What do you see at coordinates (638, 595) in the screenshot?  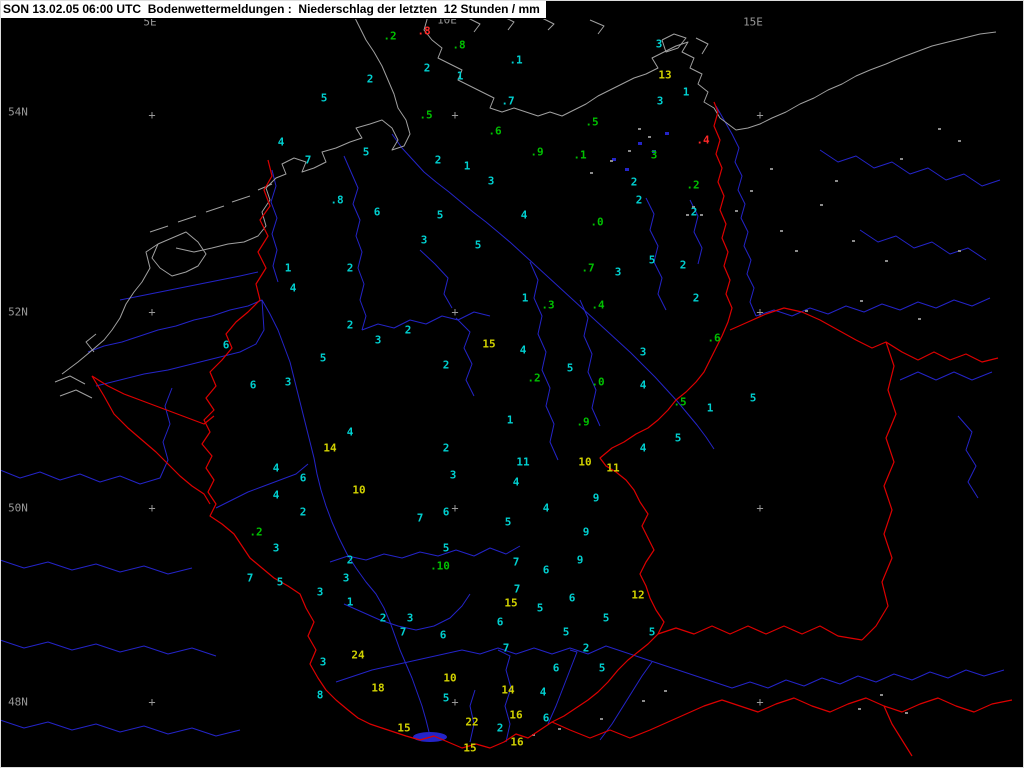 I see `station-precip-value: 12` at bounding box center [638, 595].